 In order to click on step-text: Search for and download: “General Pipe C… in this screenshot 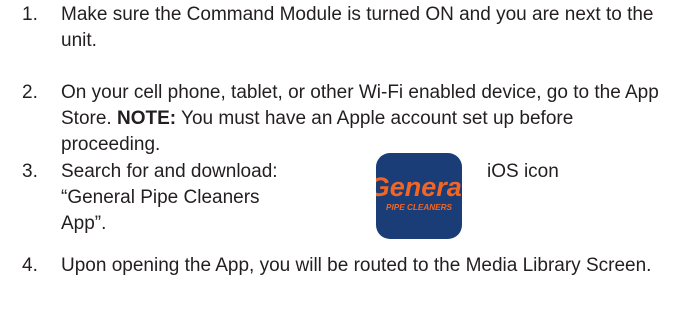, I will do `click(181, 198)`.